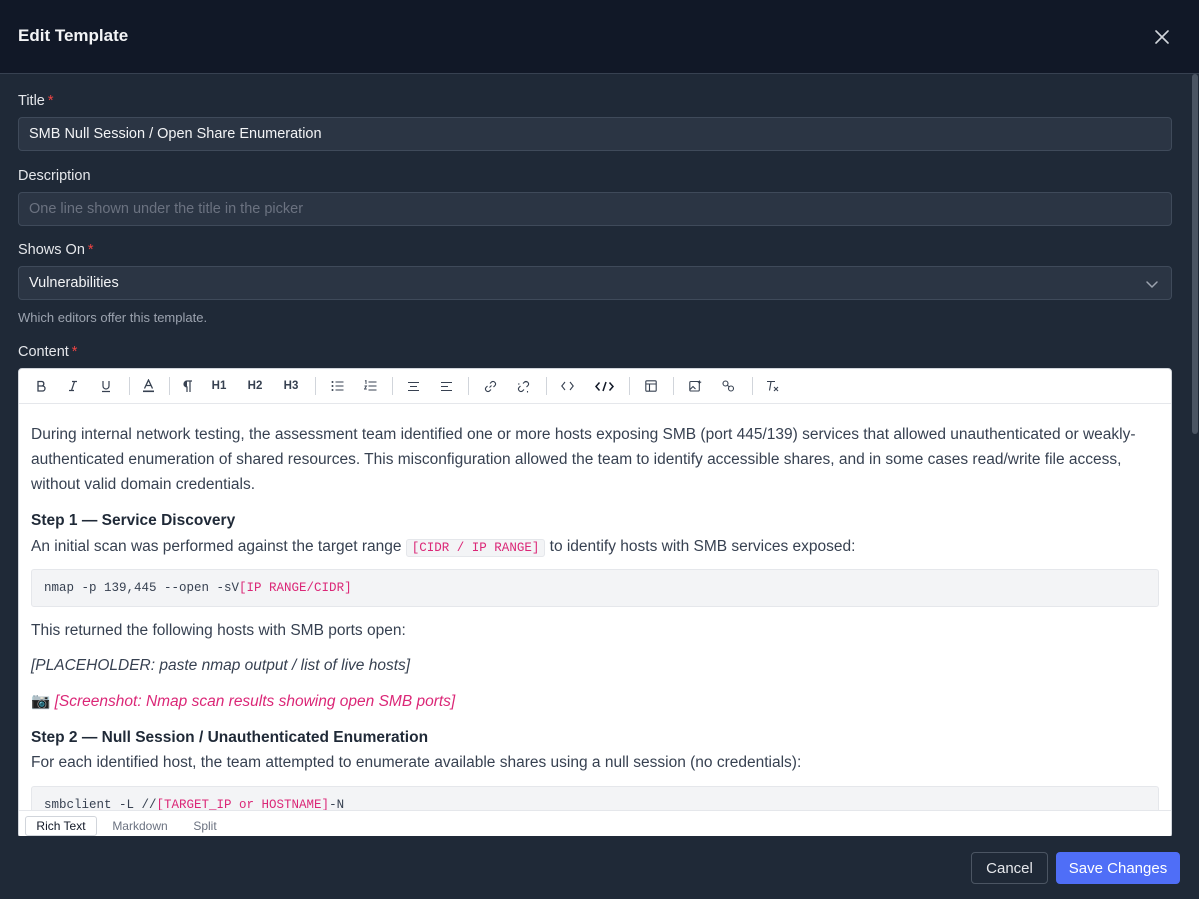 The width and height of the screenshot is (1199, 899). I want to click on table-icon, so click(651, 386).